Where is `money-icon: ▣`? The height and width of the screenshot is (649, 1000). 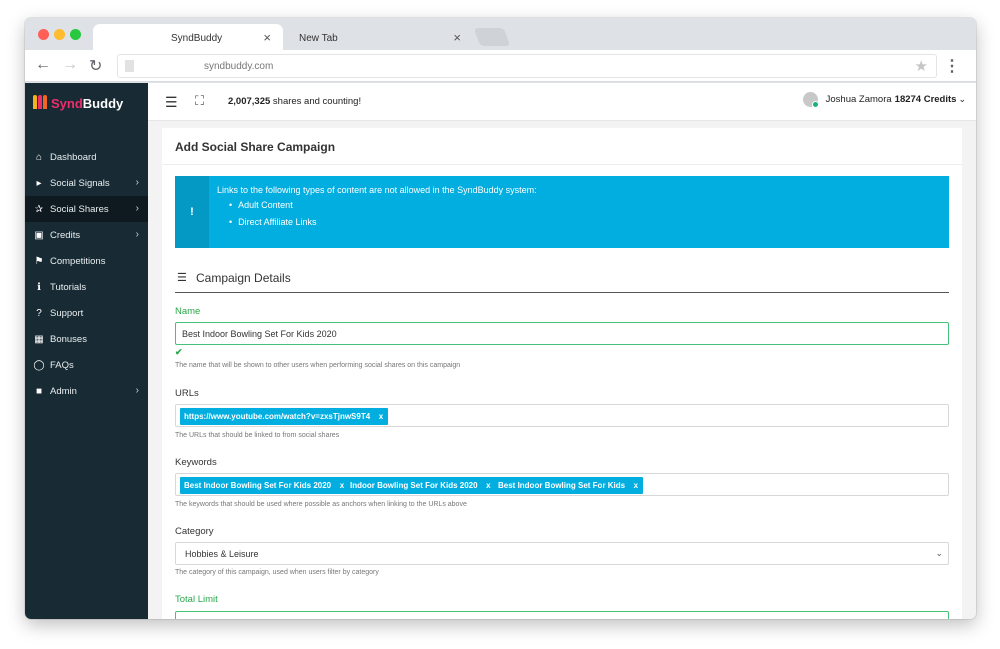
money-icon: ▣ is located at coordinates (39, 235).